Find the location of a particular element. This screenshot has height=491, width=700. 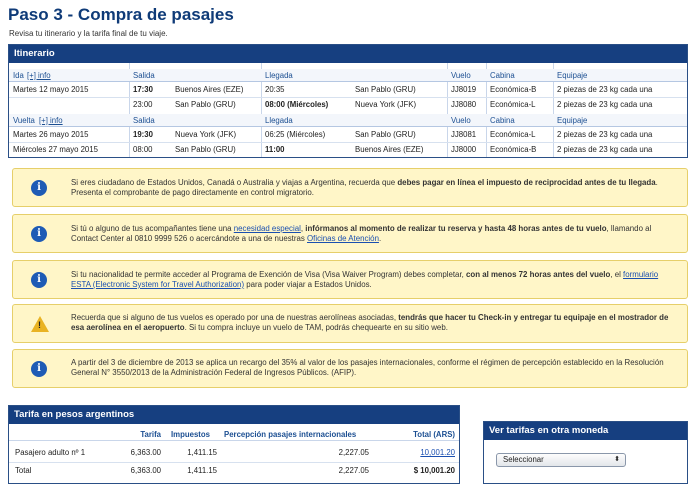

page-title: Paso 3 - Compra de pasajes is located at coordinates (121, 14).